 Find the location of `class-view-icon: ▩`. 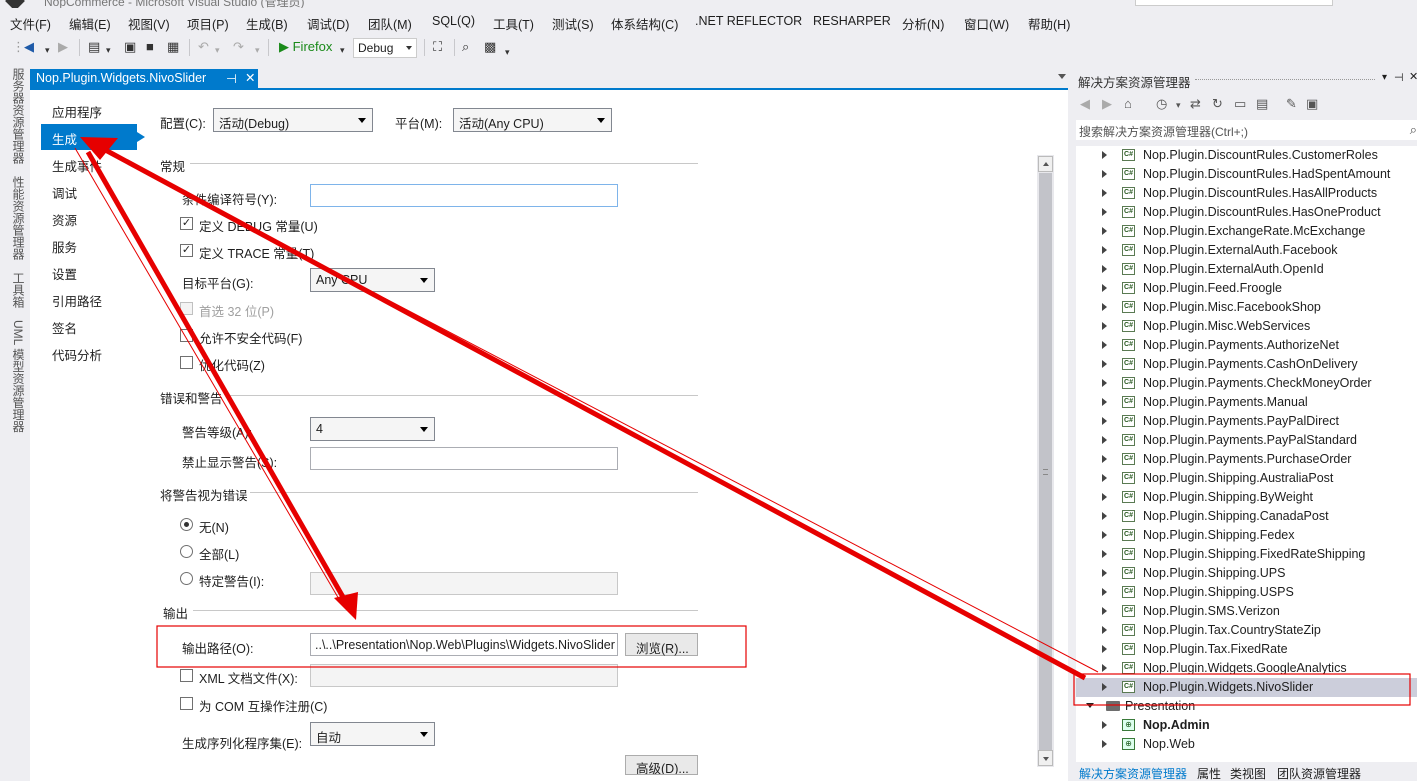

class-view-icon: ▩ is located at coordinates (490, 47).